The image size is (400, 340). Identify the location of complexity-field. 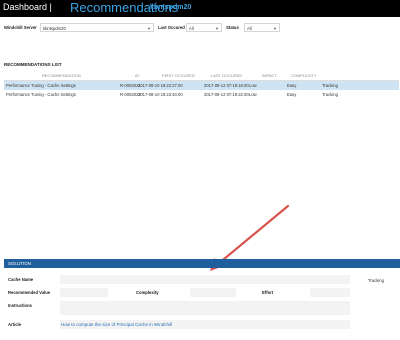
(213, 292).